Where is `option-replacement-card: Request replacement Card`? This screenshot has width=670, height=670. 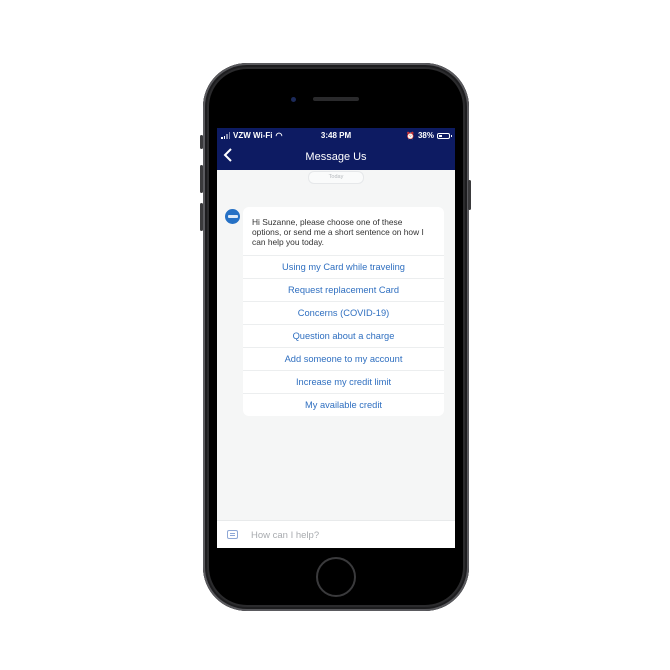 option-replacement-card: Request replacement Card is located at coordinates (343, 290).